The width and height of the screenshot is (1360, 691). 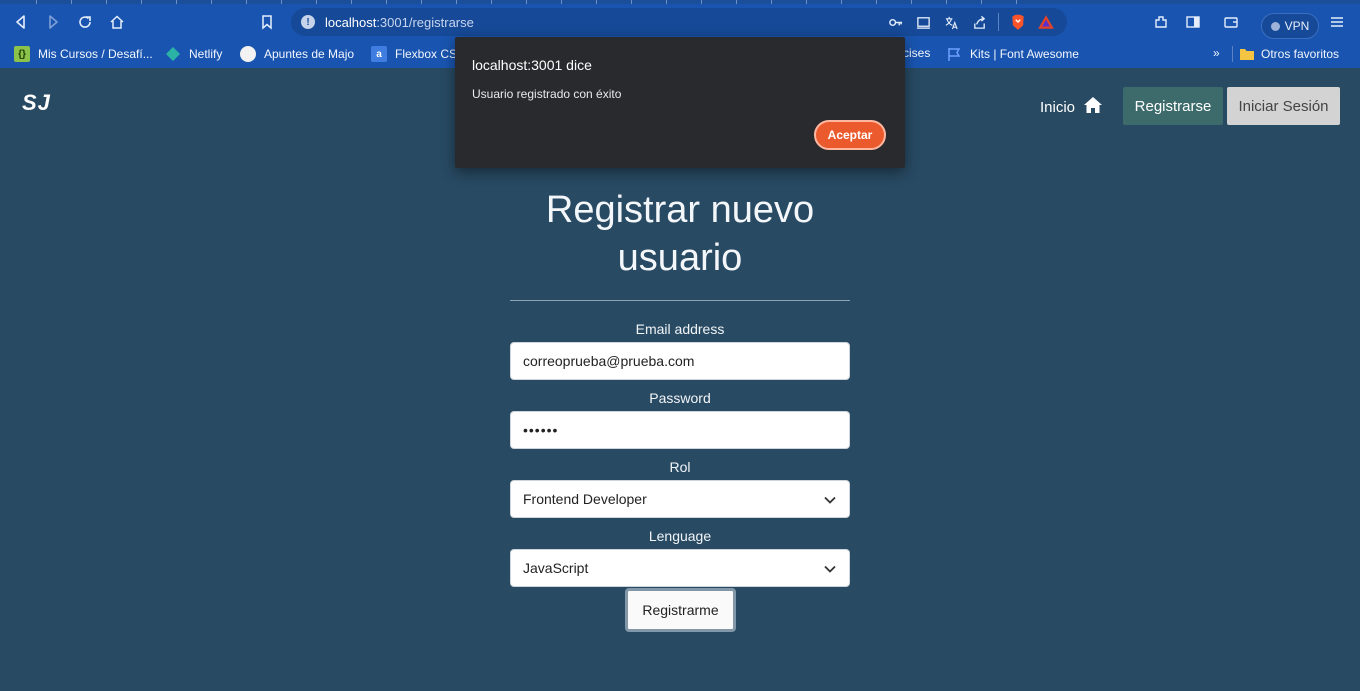 What do you see at coordinates (36, 103) in the screenshot?
I see `logo: SJ` at bounding box center [36, 103].